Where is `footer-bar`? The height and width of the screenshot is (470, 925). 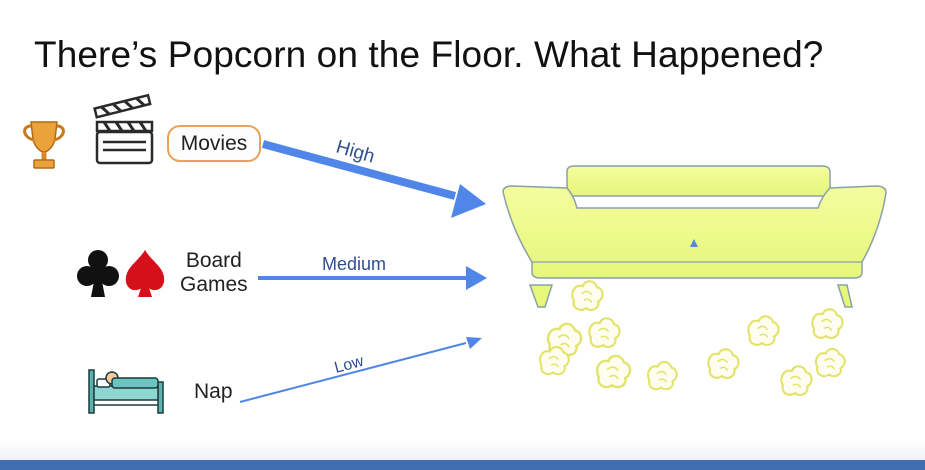 footer-bar is located at coordinates (462, 465).